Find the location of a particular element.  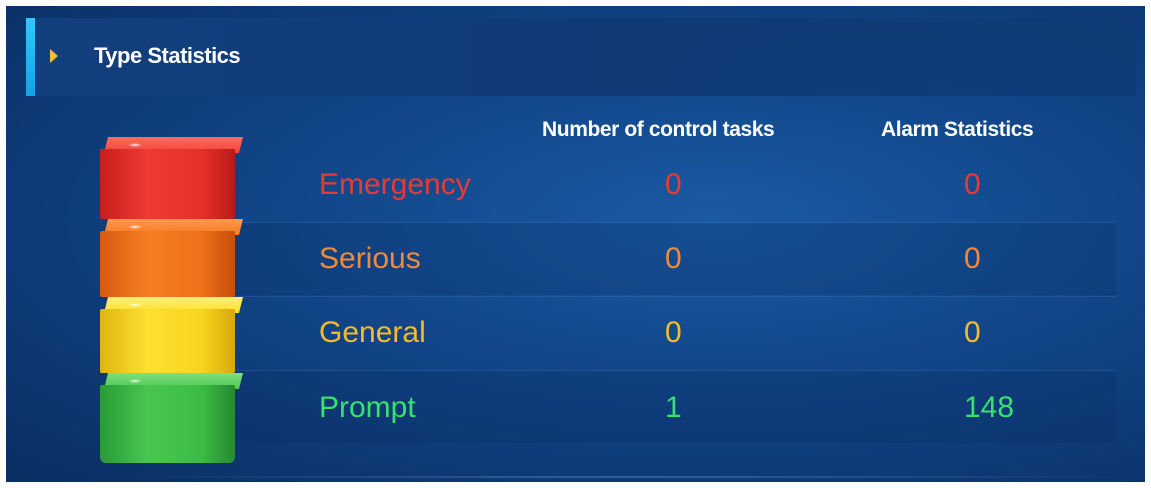

table-row-serious: Serious 0 0 is located at coordinates (661, 259).